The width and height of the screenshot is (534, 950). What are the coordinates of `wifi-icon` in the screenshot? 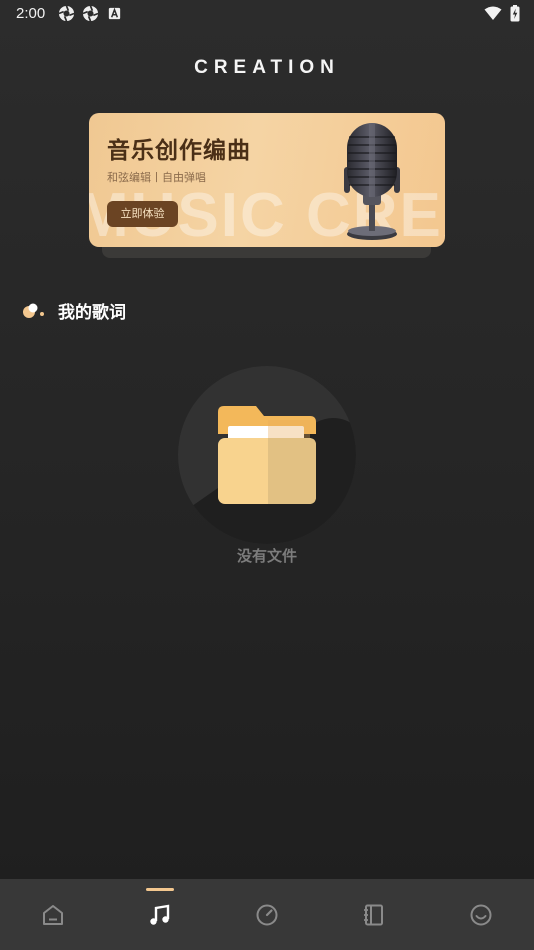 It's located at (493, 13).